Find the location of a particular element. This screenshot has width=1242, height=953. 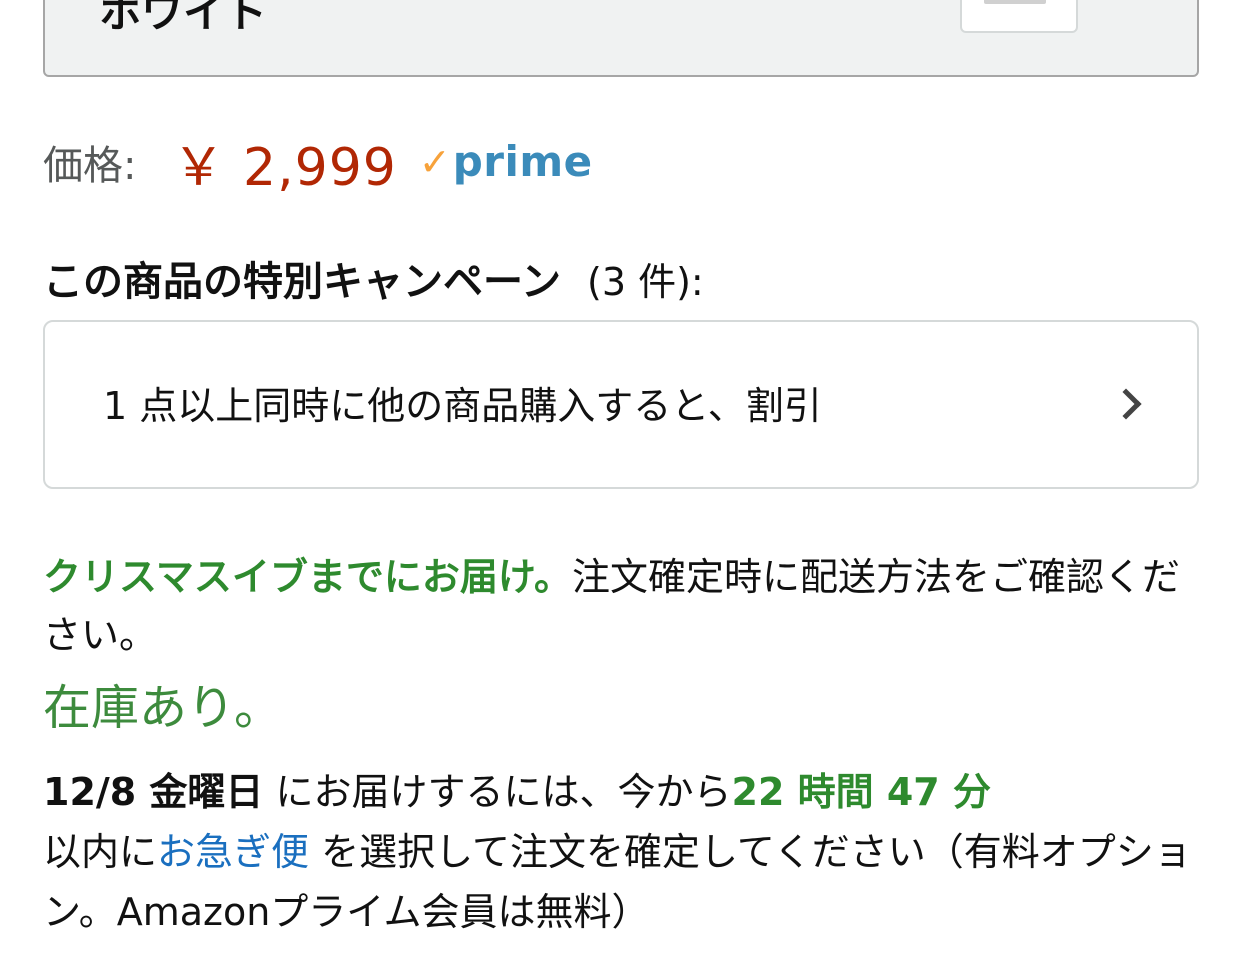

delivery-text-2: 以内に is located at coordinates (100, 852).